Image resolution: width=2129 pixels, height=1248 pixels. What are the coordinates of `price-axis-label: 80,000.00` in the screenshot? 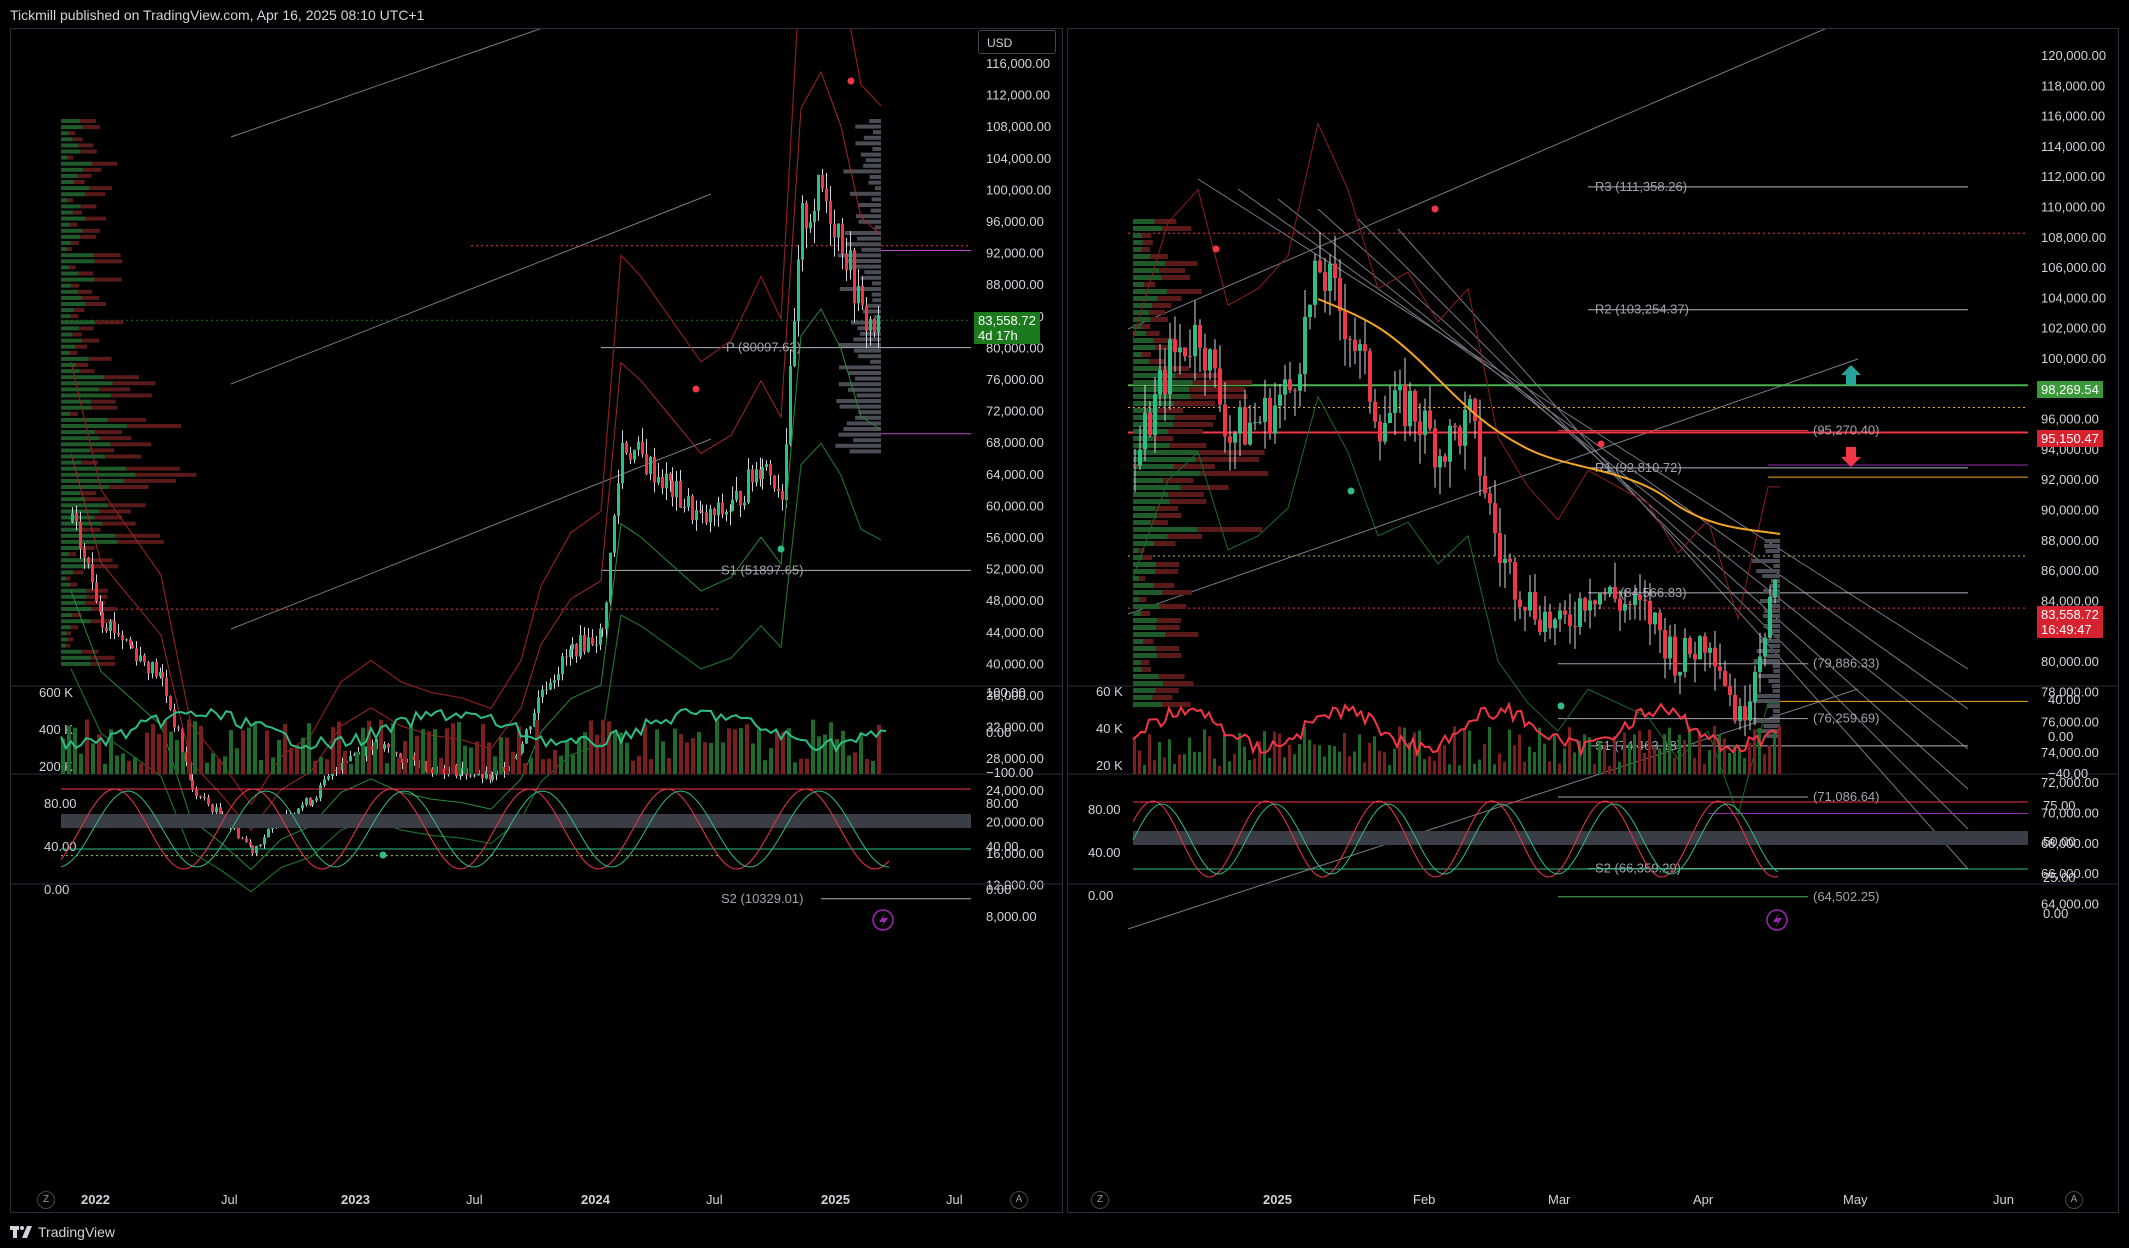 It's located at (2070, 661).